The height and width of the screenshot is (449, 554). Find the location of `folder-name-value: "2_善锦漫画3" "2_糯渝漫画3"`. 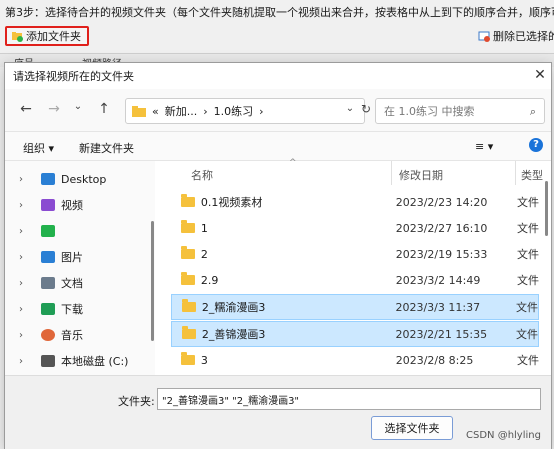

folder-name-value: "2_善锦漫画3" "2_糯渝漫画3" is located at coordinates (231, 401).